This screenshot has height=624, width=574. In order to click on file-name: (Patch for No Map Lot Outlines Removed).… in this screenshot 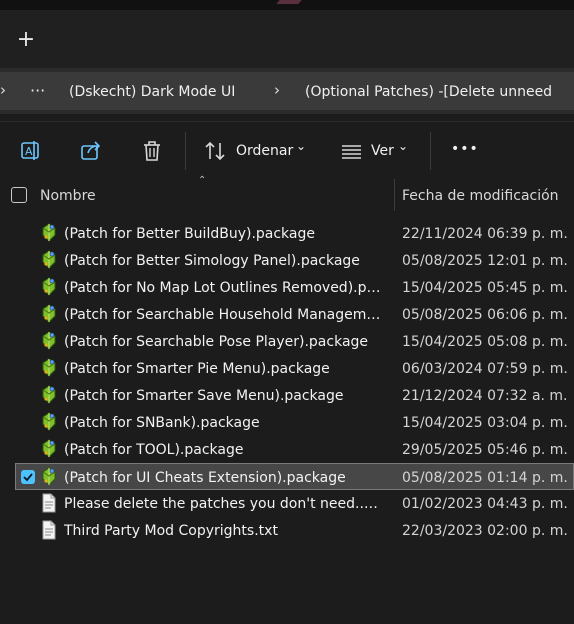, I will do `click(223, 288)`.